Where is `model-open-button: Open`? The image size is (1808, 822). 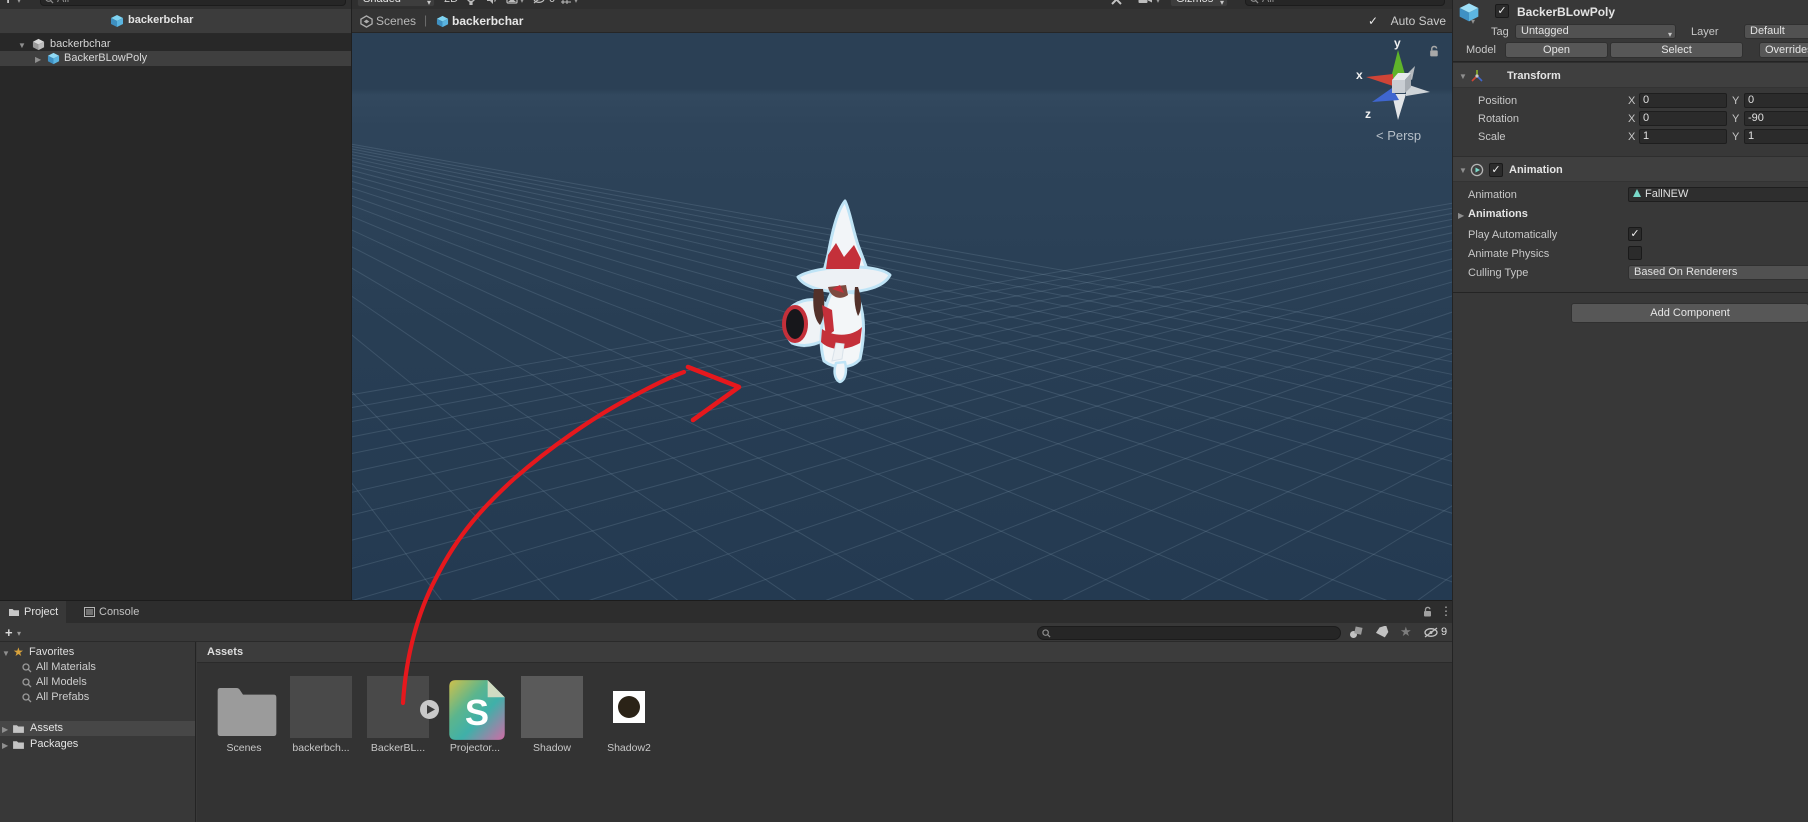
model-open-button: Open is located at coordinates (1556, 50).